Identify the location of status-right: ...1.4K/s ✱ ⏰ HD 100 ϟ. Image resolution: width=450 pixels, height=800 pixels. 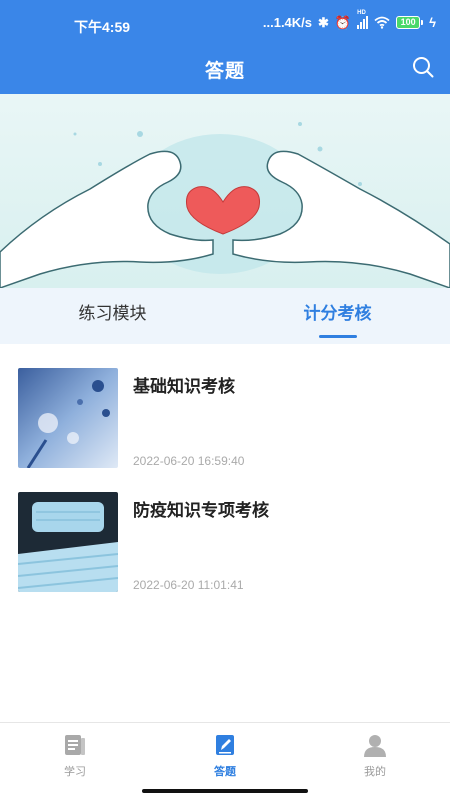
(349, 20).